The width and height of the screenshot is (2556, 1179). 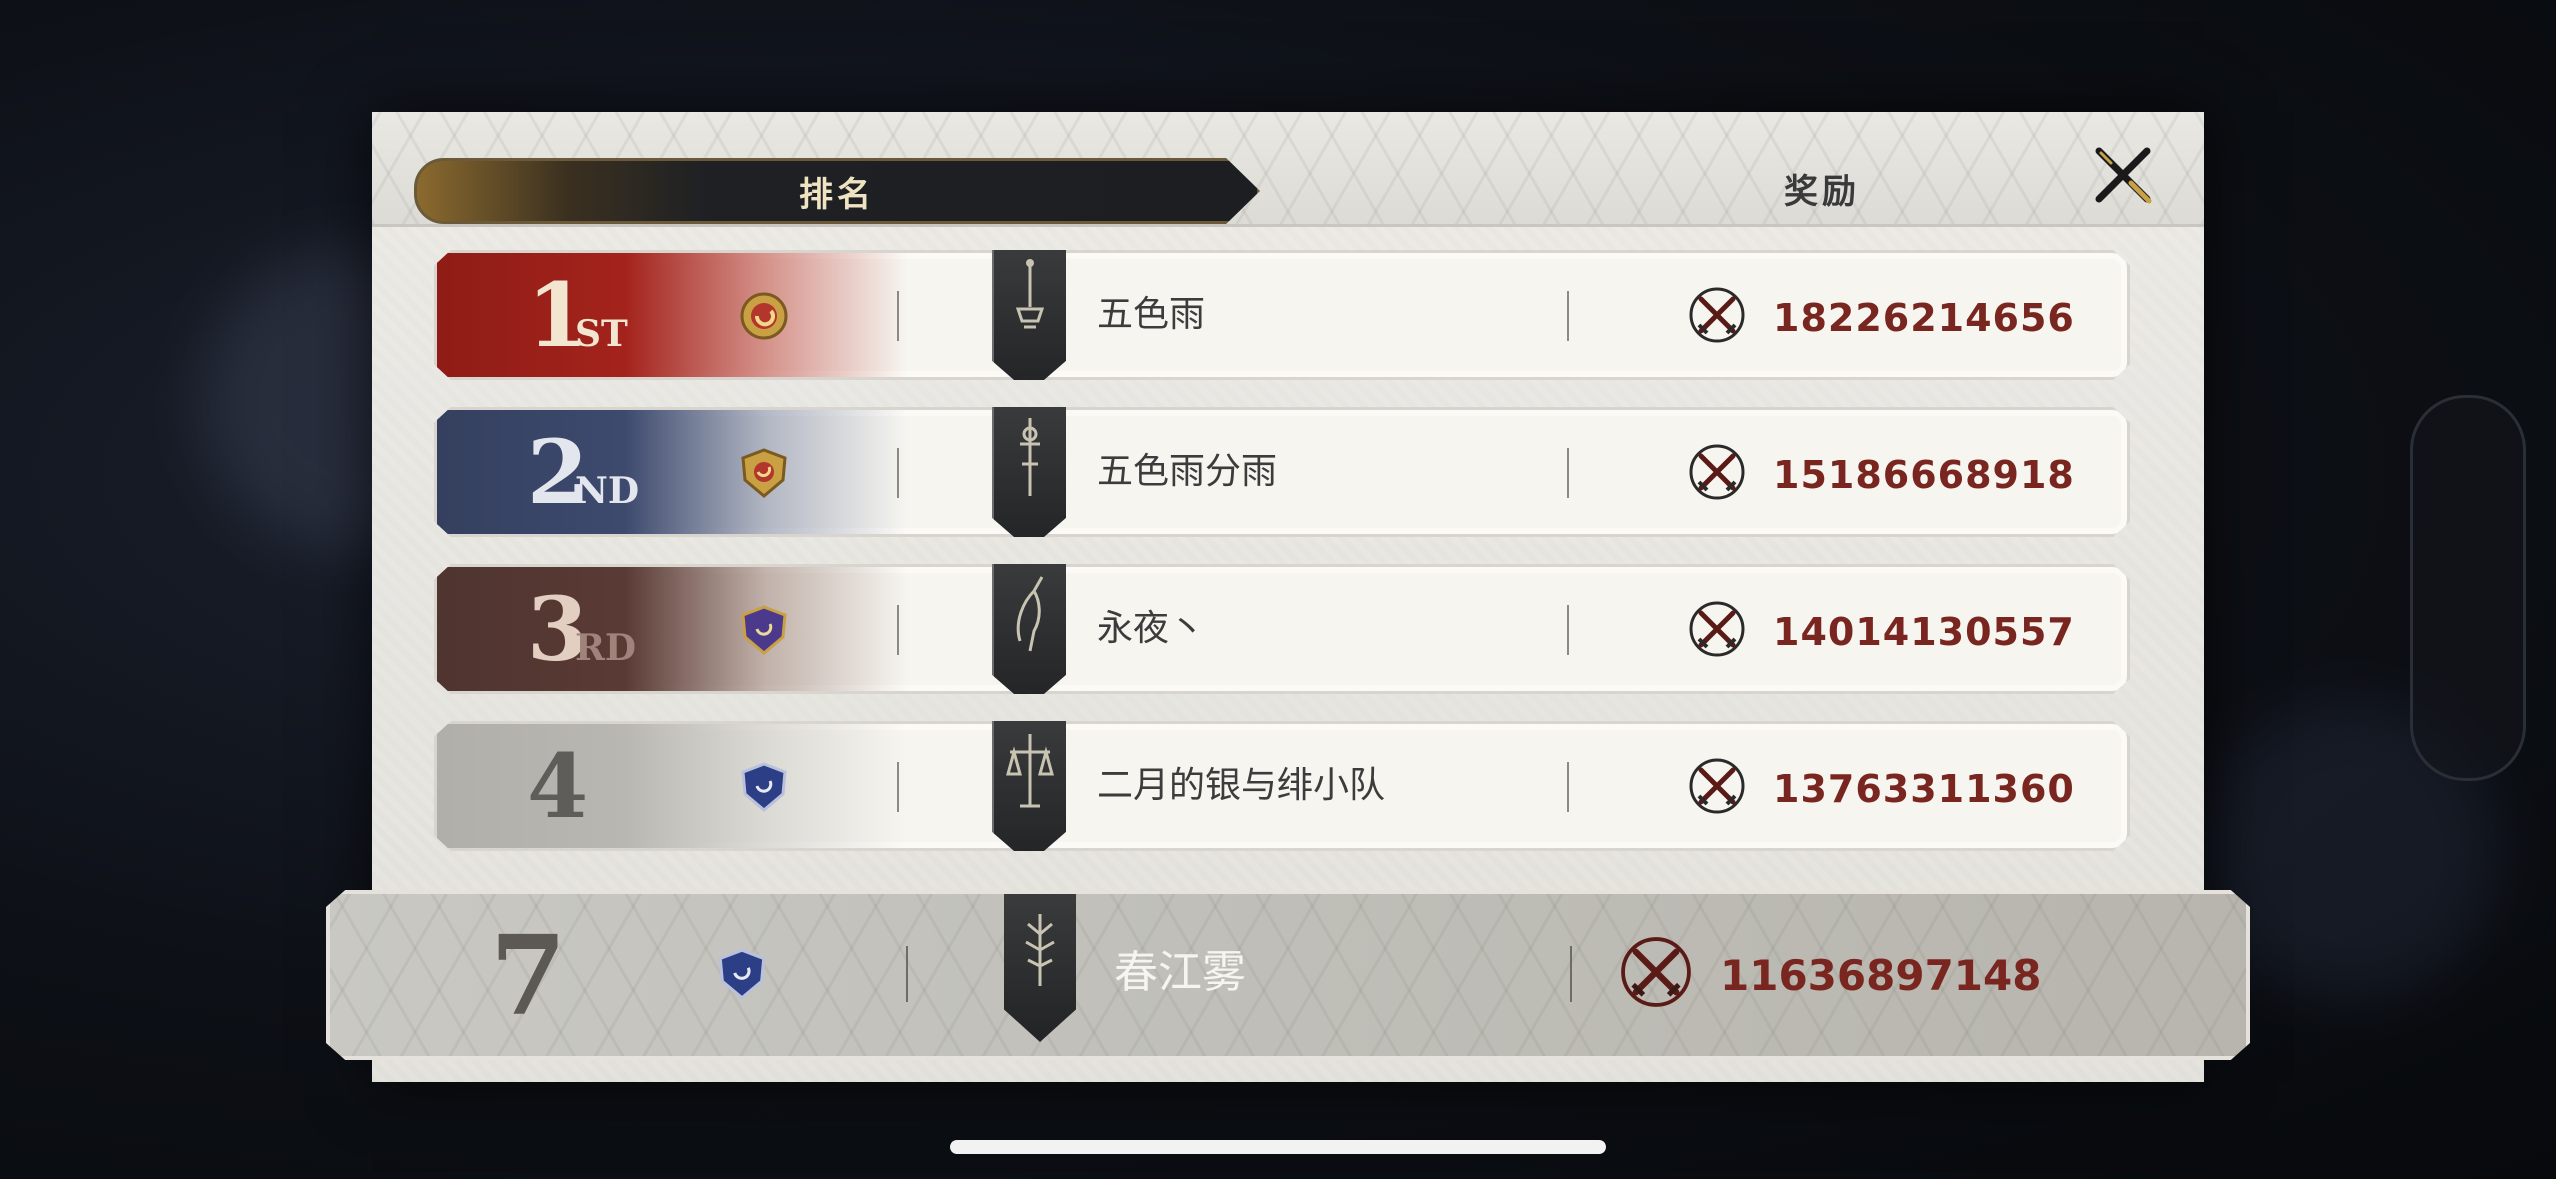 I want to click on plant-icon, so click(x=1040, y=950).